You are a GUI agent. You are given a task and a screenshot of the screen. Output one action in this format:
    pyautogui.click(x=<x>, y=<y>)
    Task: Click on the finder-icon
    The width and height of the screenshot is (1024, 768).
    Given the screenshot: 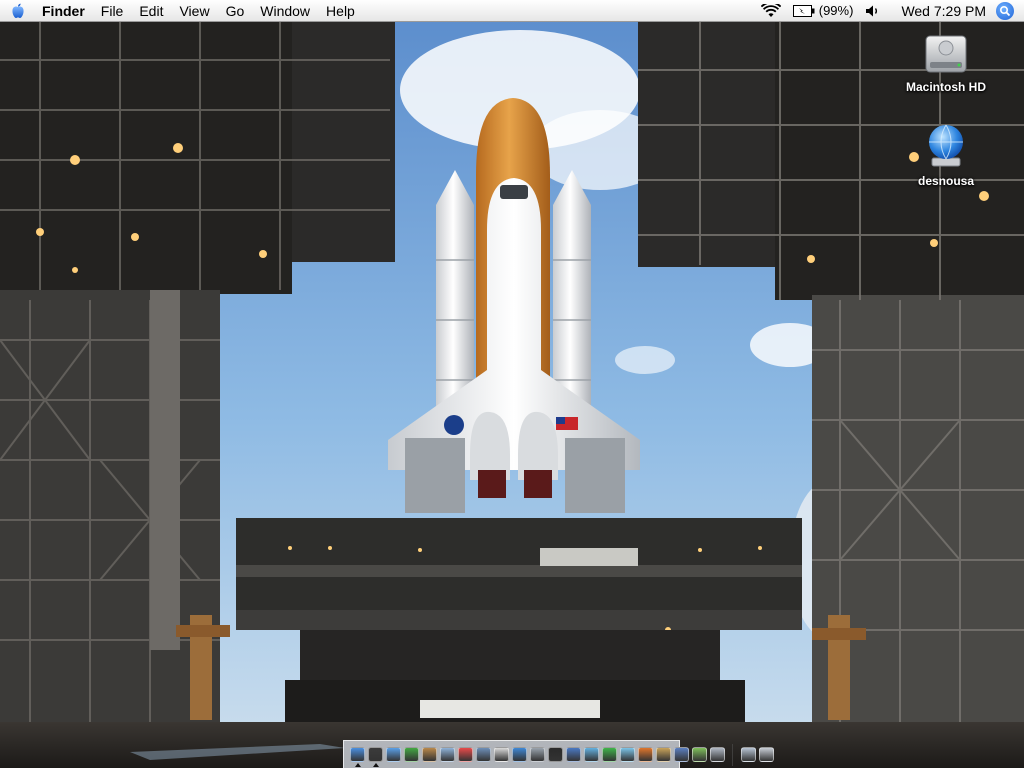 What is the action you would take?
    pyautogui.click(x=357, y=757)
    